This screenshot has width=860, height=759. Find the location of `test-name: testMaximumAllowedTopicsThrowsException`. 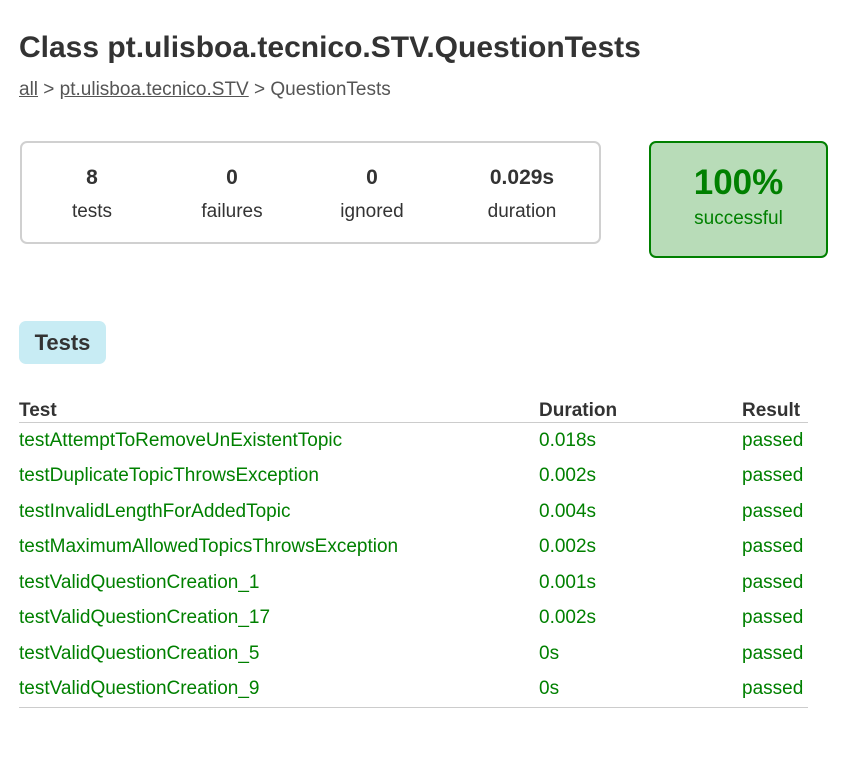

test-name: testMaximumAllowedTopicsThrowsException is located at coordinates (209, 547).